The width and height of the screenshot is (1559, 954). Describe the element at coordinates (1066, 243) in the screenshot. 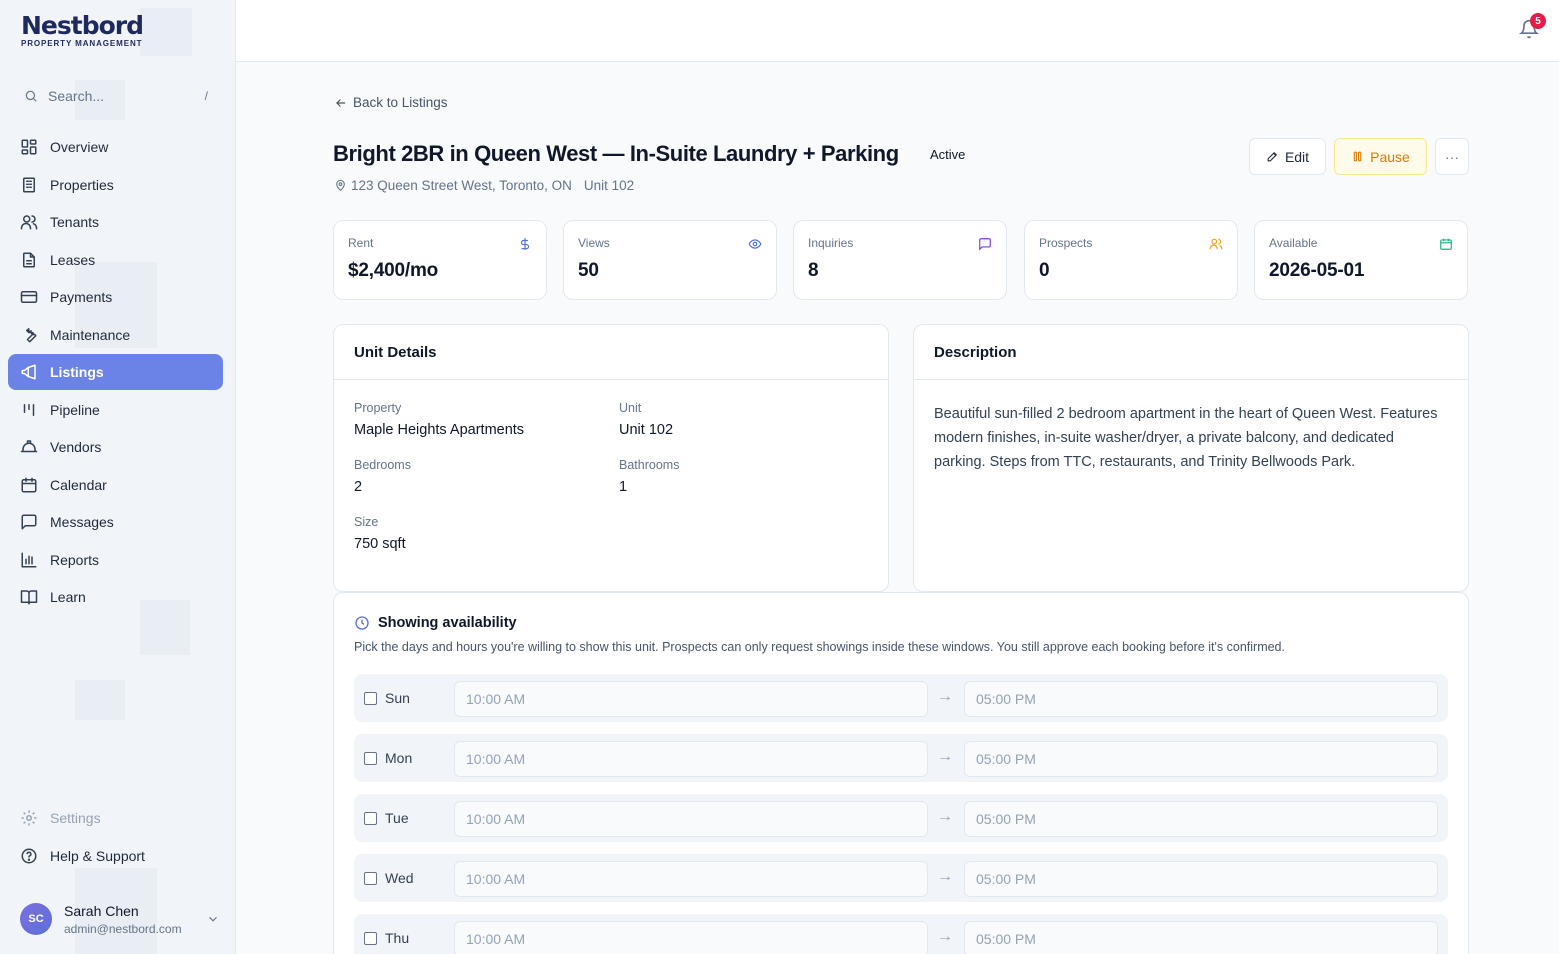

I see `stat-label: Prospects` at that location.